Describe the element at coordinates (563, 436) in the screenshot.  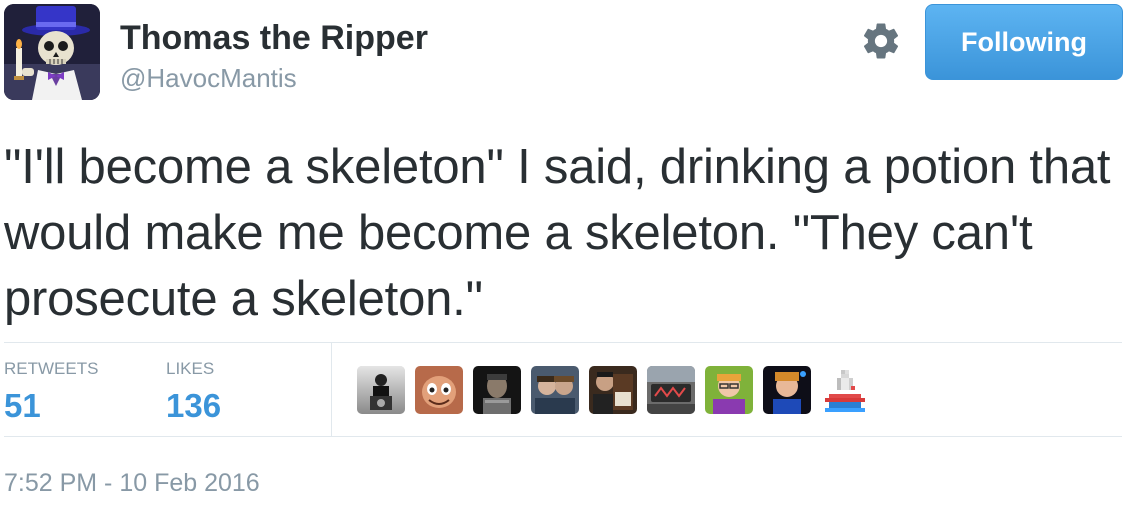
I see `stats-bottom-divider` at that location.